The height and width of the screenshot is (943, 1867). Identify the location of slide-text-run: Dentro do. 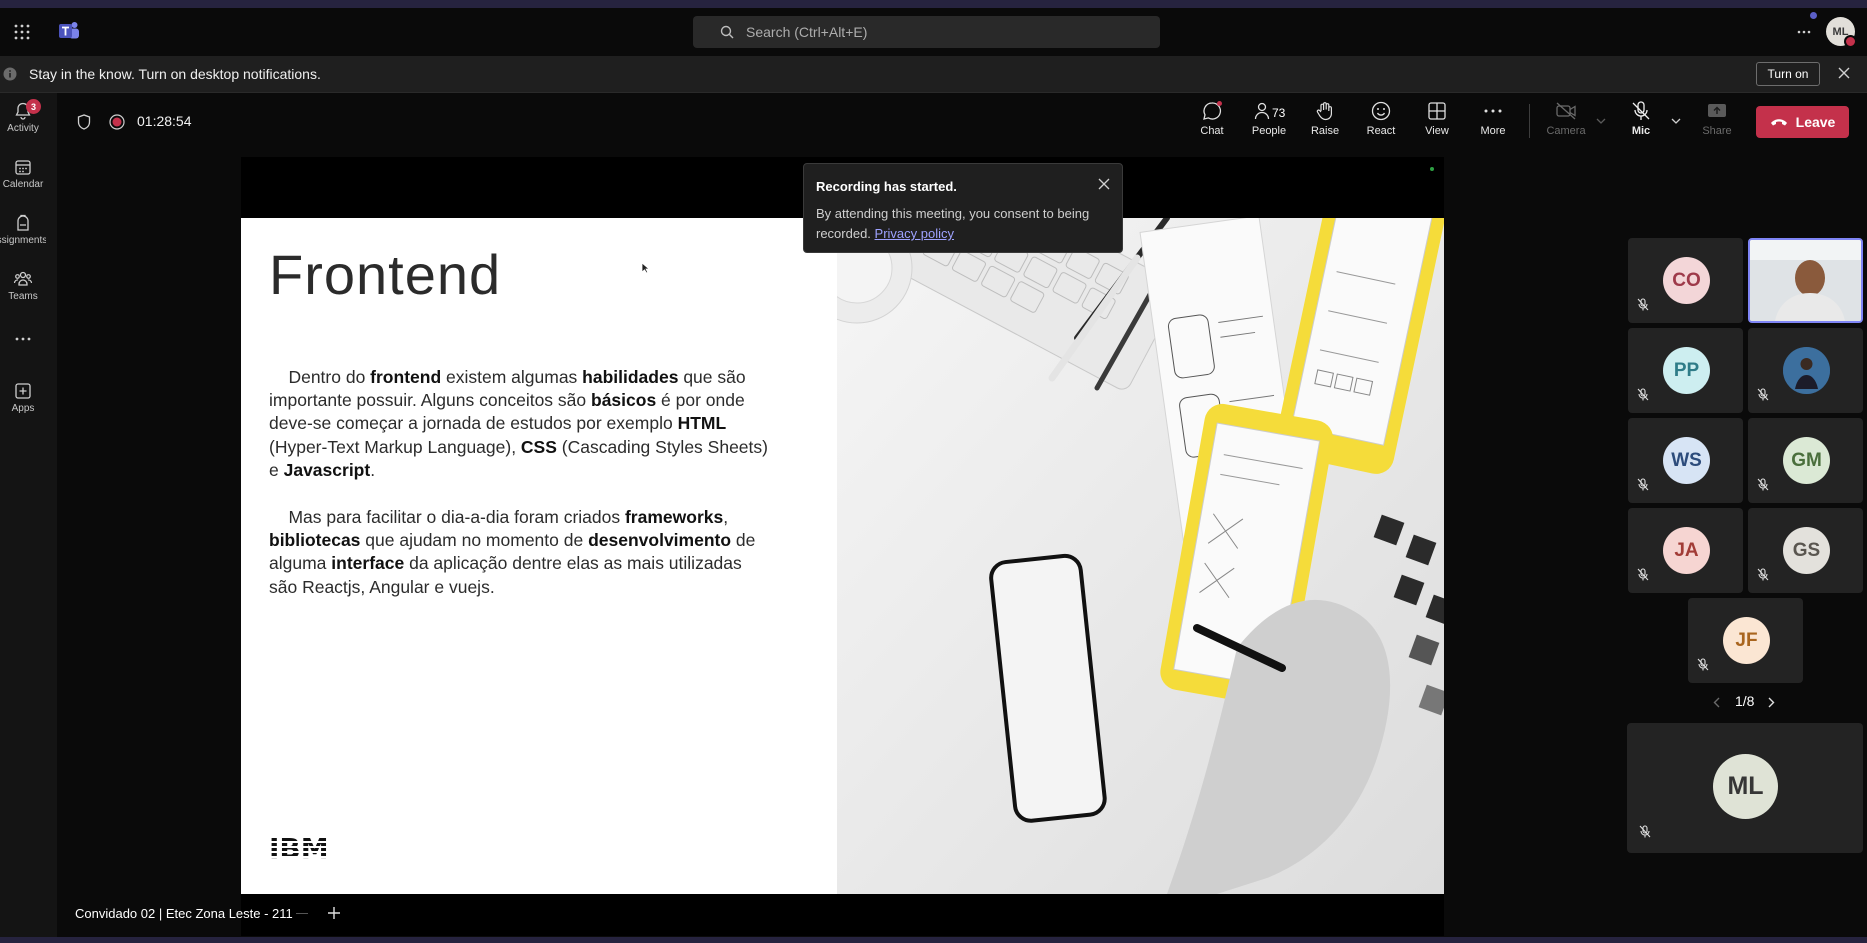
(320, 377).